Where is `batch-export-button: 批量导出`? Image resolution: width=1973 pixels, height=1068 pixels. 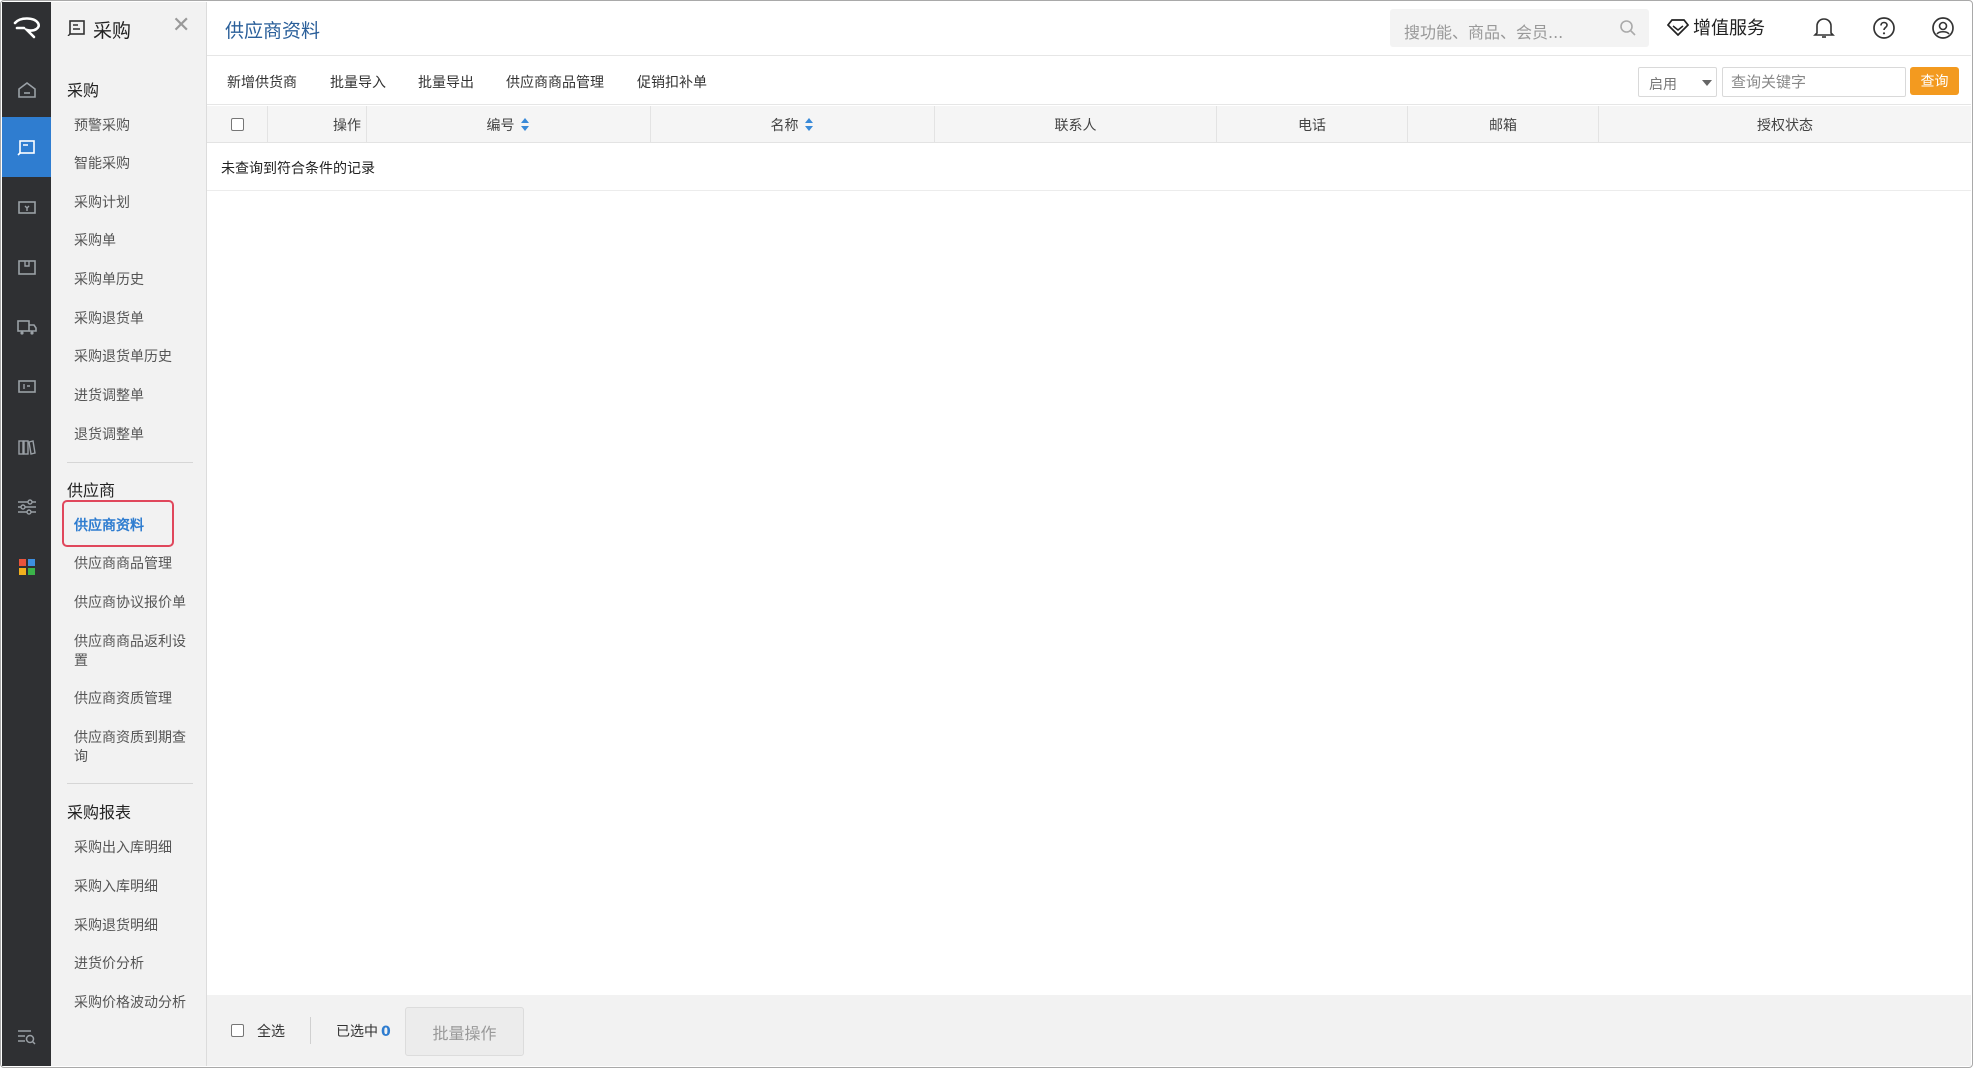 batch-export-button: 批量导出 is located at coordinates (446, 82).